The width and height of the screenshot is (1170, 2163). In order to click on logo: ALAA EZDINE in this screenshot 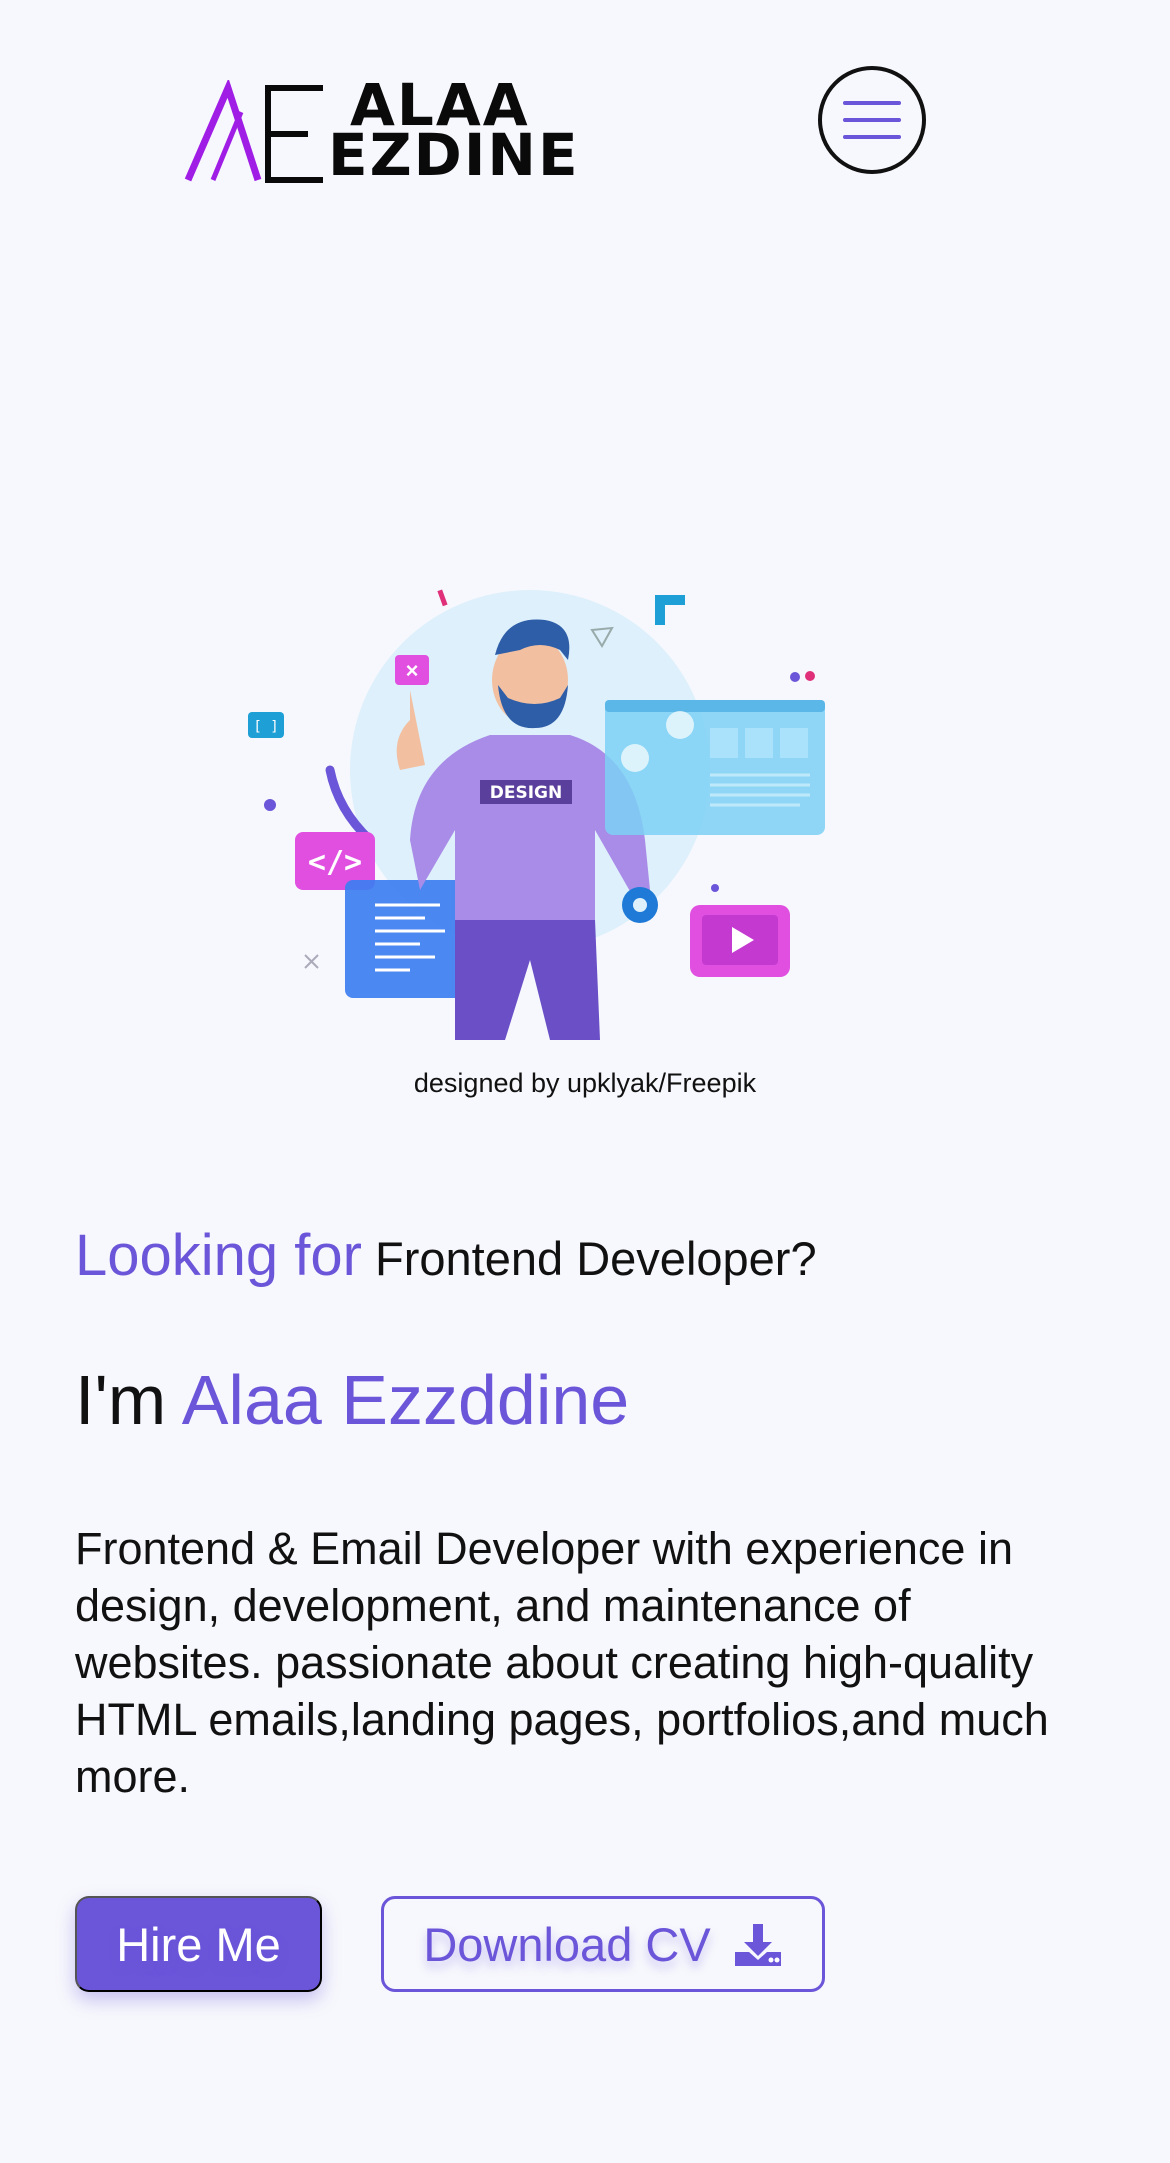, I will do `click(380, 133)`.